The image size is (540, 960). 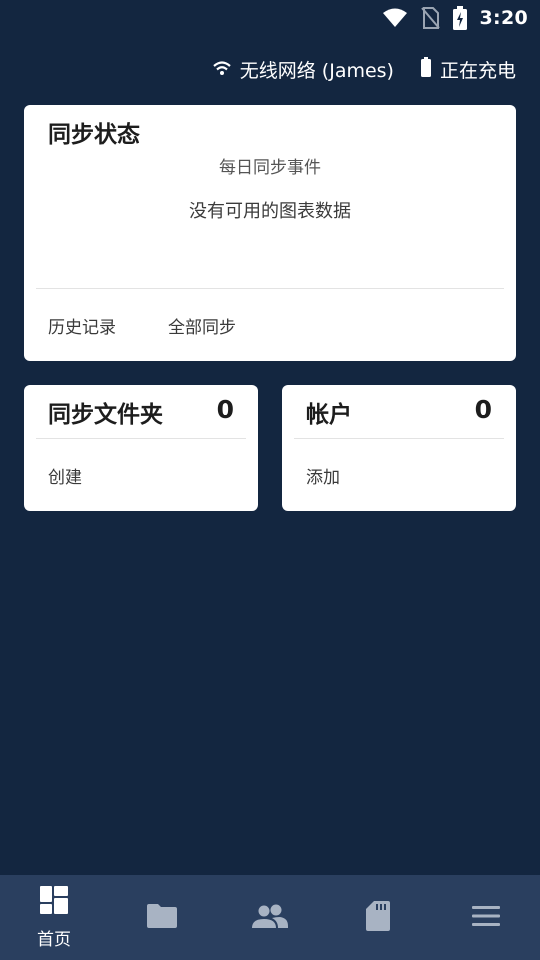 I want to click on charging-status: 正在充电, so click(x=468, y=69).